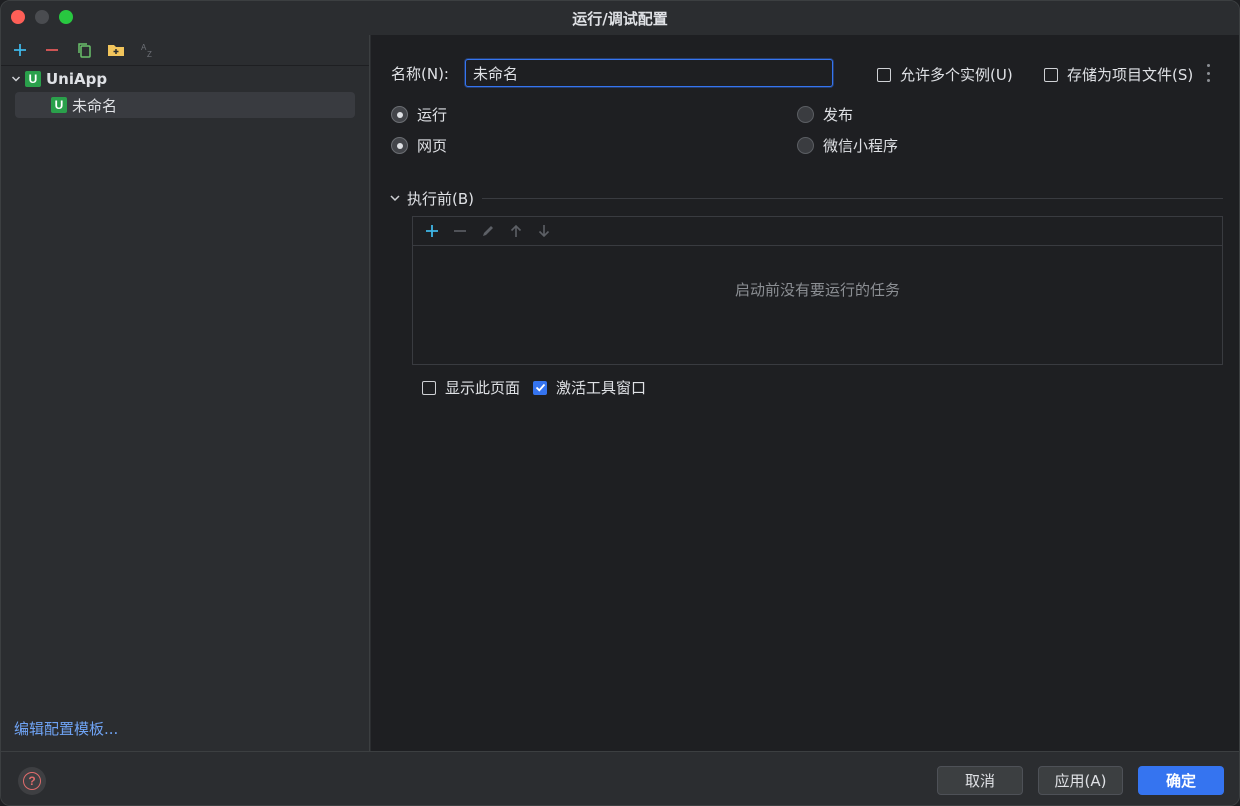  I want to click on show-this-page-checkbox: 显示此页面, so click(471, 387).